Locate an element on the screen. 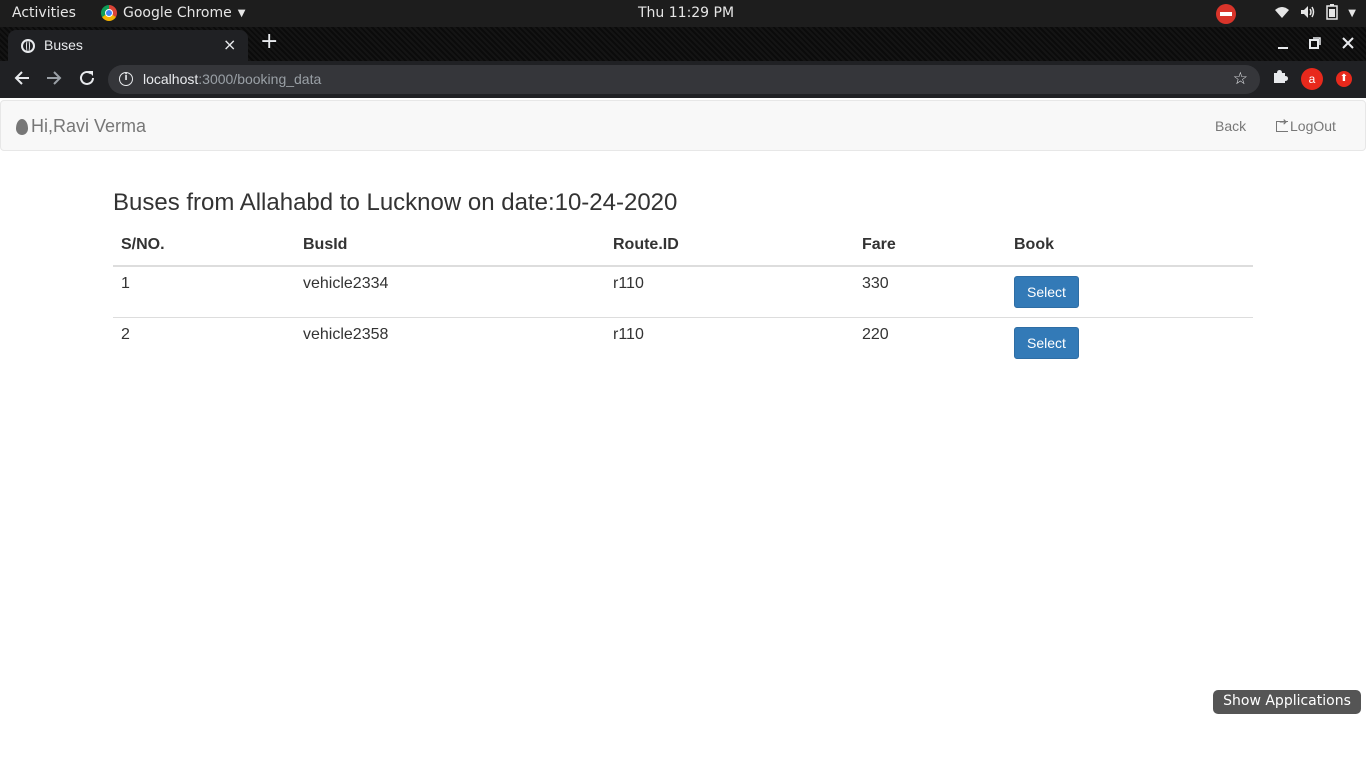 The width and height of the screenshot is (1366, 768). browser-toolbar: i localhost:3000/booking_data ☆ is located at coordinates (683, 79).